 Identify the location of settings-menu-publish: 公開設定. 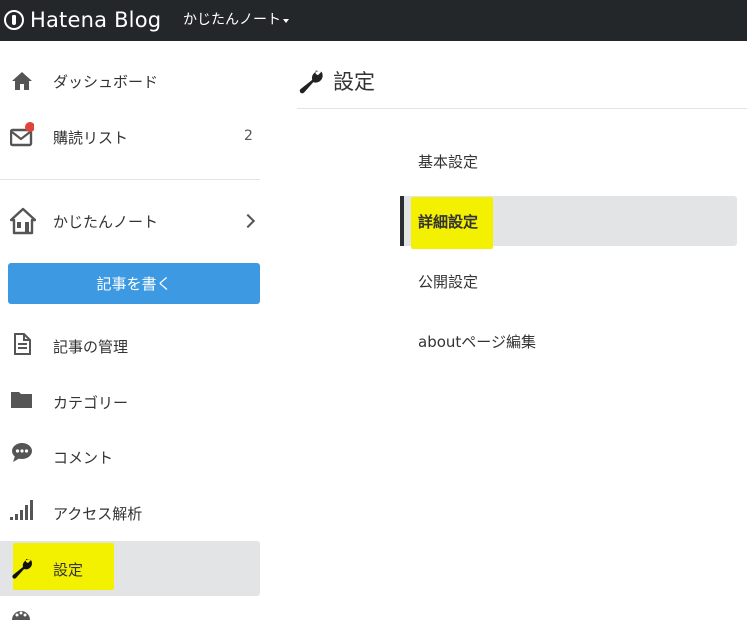
(568, 281).